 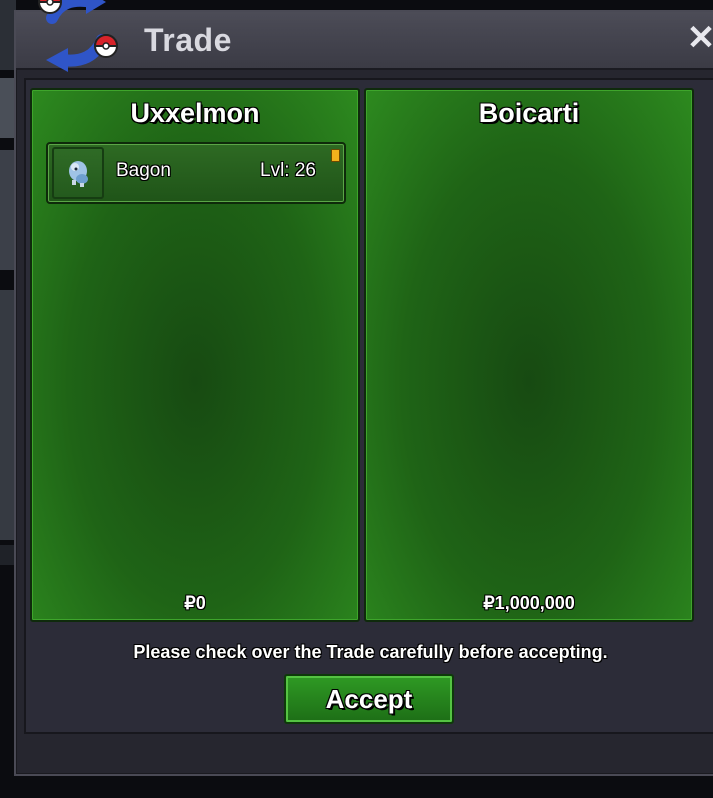 I want to click on window-title: Trade, so click(x=188, y=40).